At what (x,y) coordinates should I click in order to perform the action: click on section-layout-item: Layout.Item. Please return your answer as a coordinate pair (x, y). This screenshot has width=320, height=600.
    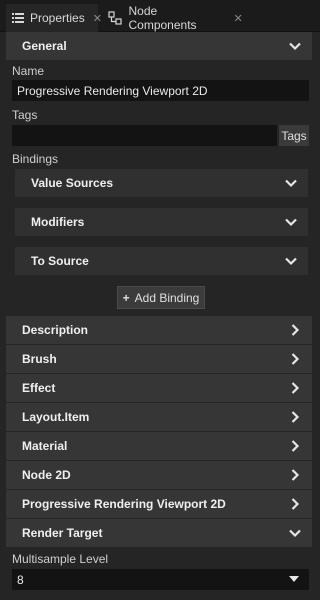
    Looking at the image, I should click on (159, 417).